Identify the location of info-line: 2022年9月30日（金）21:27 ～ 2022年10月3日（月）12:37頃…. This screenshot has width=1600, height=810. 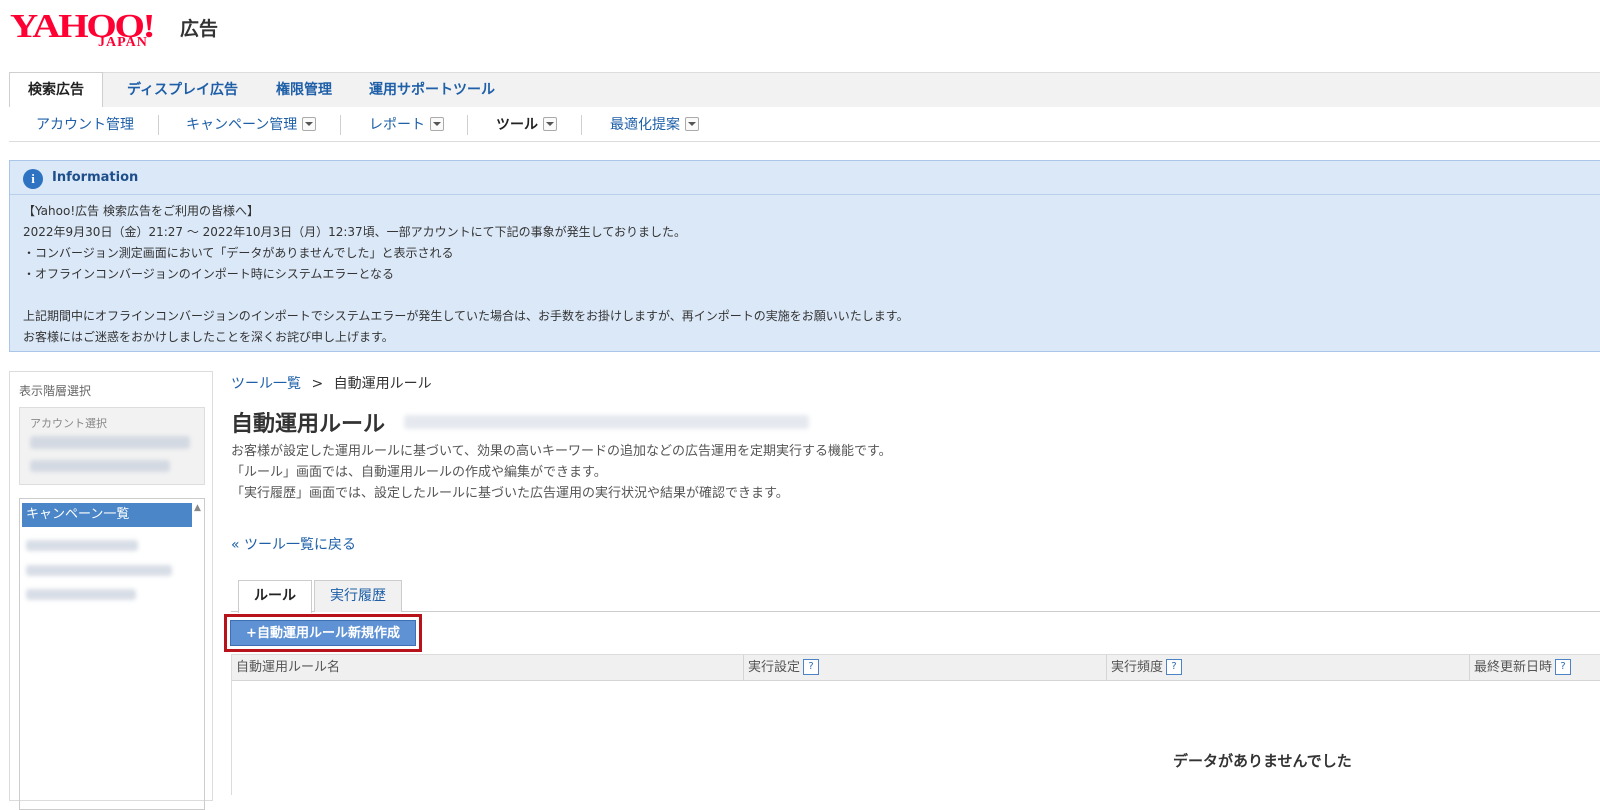
(354, 232).